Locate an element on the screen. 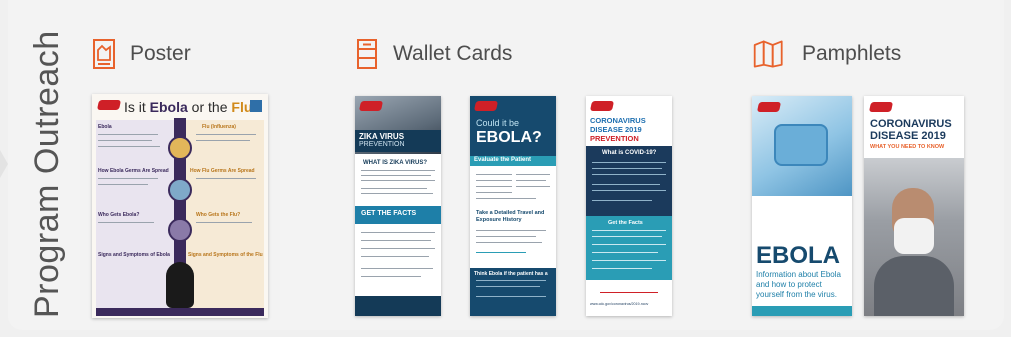 The image size is (1011, 337). ebola-pamphlet-footer is located at coordinates (802, 311).